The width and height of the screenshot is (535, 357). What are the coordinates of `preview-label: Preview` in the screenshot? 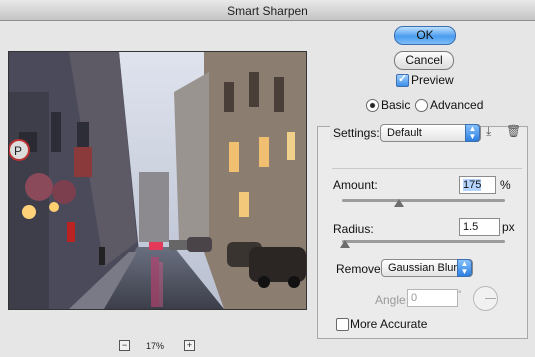 It's located at (432, 80).